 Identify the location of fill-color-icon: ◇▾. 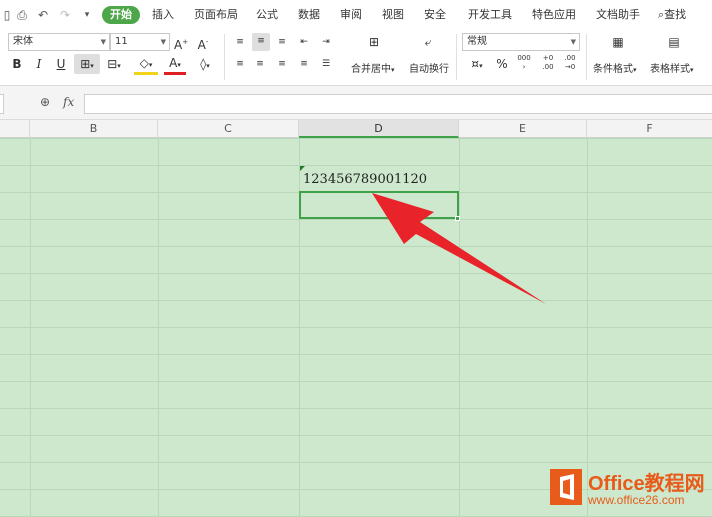
(146, 65).